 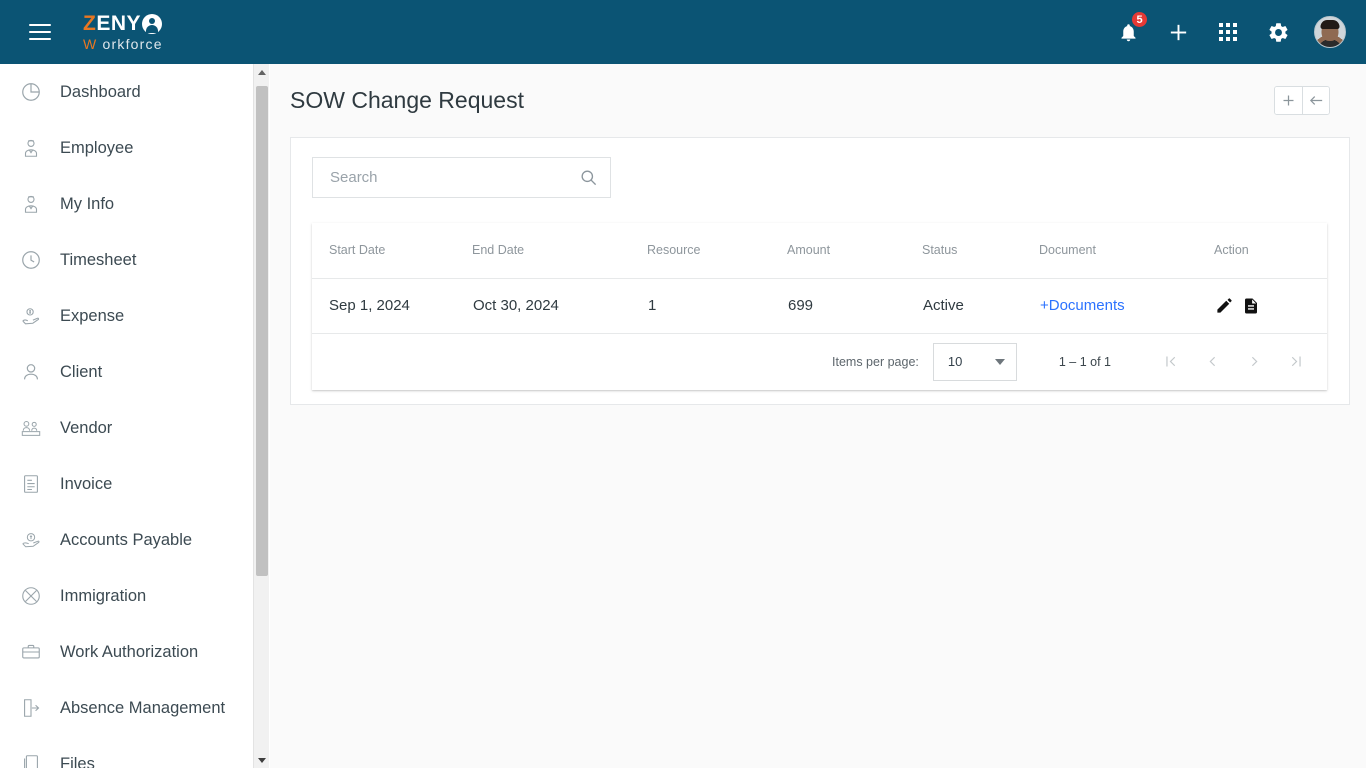 I want to click on sidebar-item-immigration: Immigration, so click(x=126, y=596).